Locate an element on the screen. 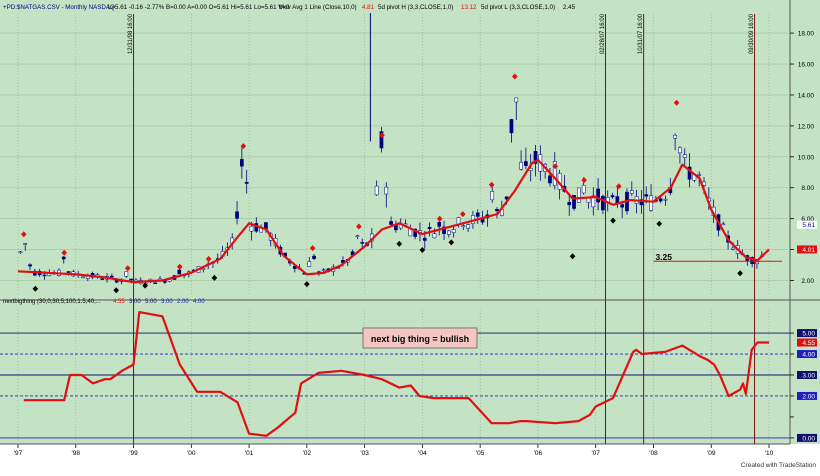  time-tick-label-13: '10 is located at coordinates (769, 453).